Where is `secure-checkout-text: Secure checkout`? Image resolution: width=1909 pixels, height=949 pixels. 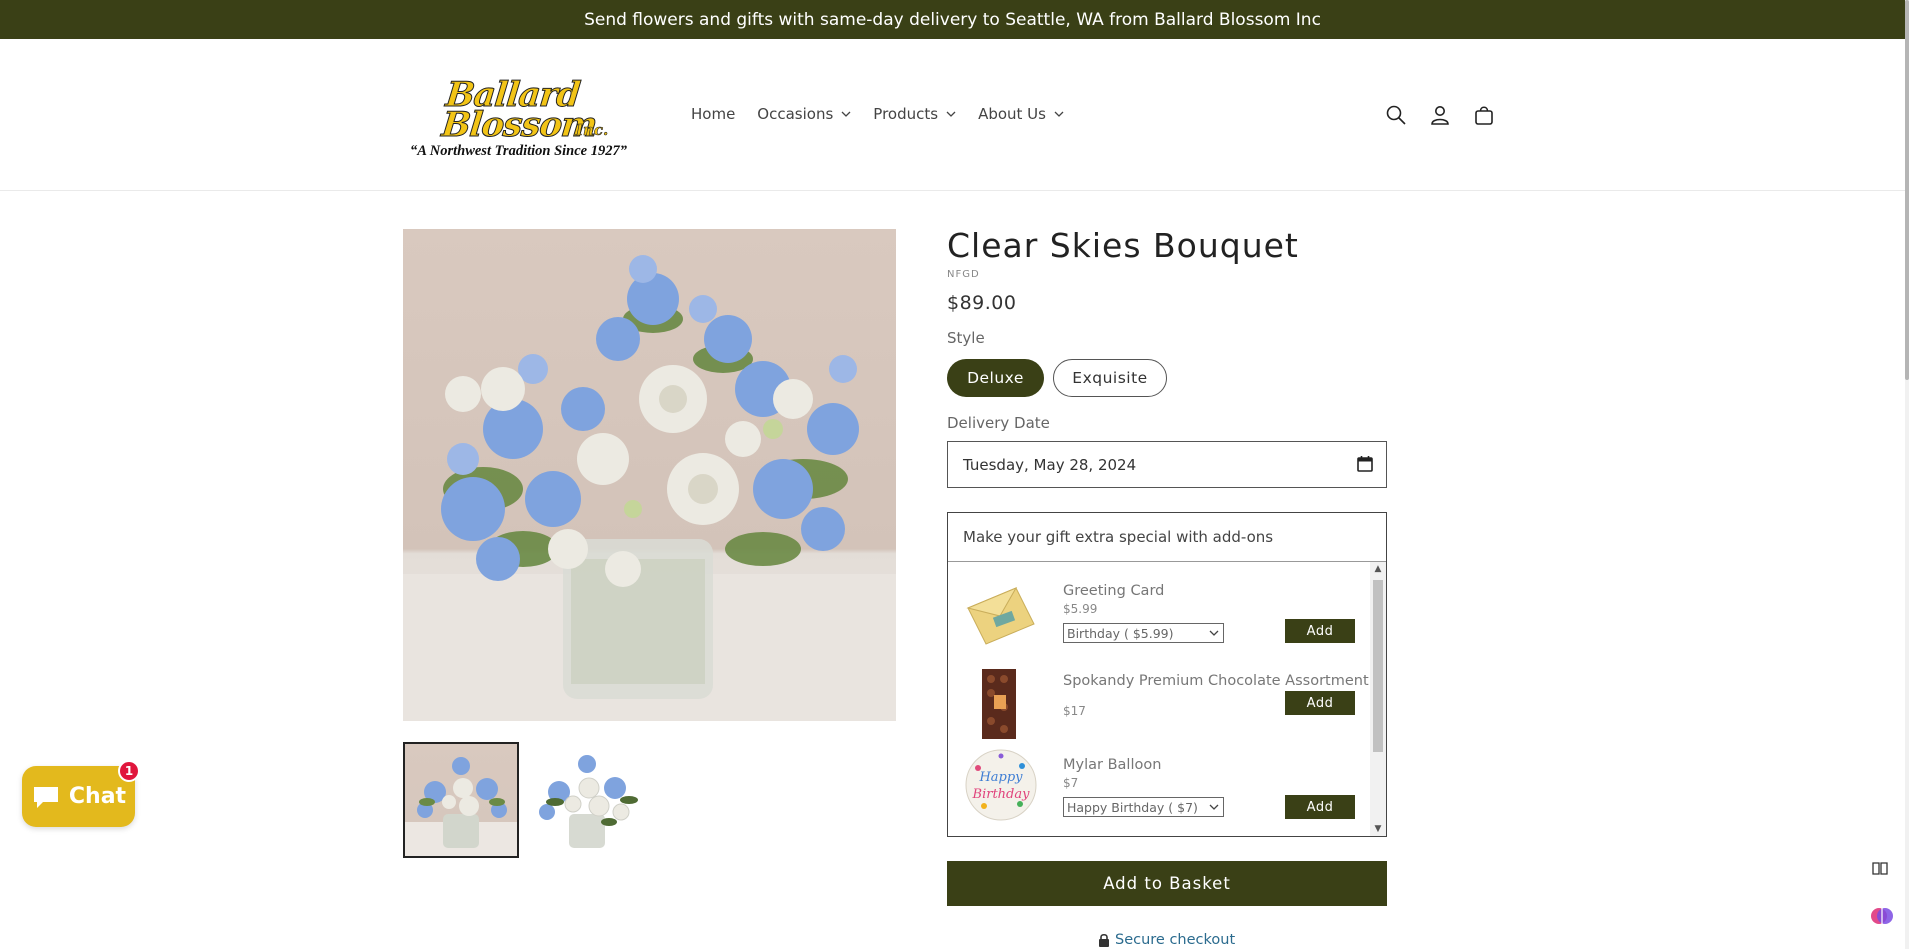 secure-checkout-text: Secure checkout is located at coordinates (1175, 940).